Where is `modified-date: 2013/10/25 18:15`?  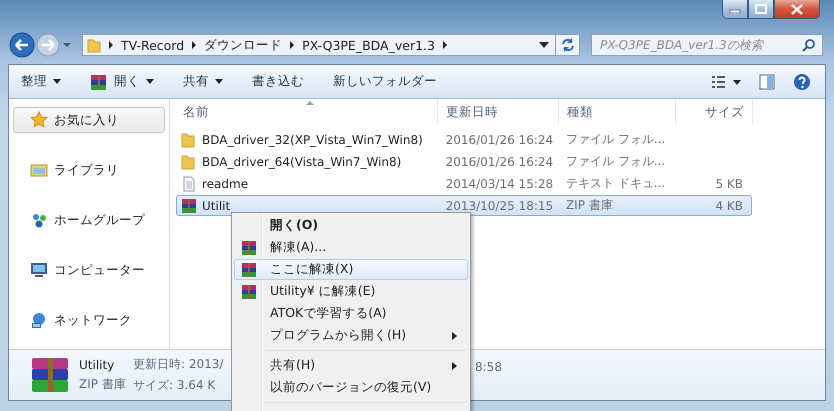 modified-date: 2013/10/25 18:15 is located at coordinates (500, 205).